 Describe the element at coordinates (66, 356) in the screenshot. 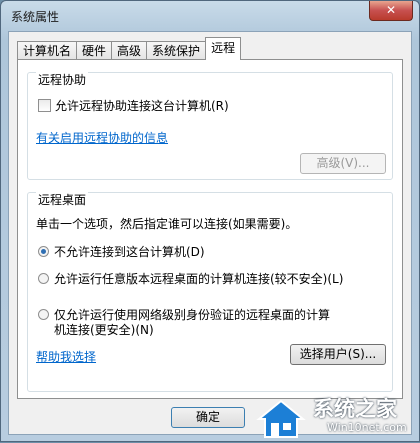

I see `help-me-choose-link: 帮助我选择` at that location.